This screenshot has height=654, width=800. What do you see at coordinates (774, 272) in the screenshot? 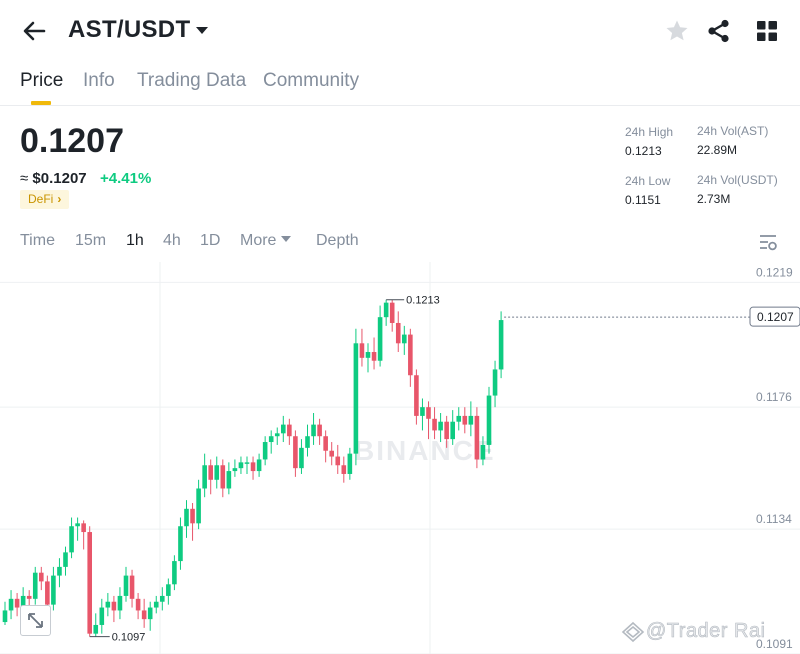
I see `y-axis-tick-label: 0.1219` at bounding box center [774, 272].